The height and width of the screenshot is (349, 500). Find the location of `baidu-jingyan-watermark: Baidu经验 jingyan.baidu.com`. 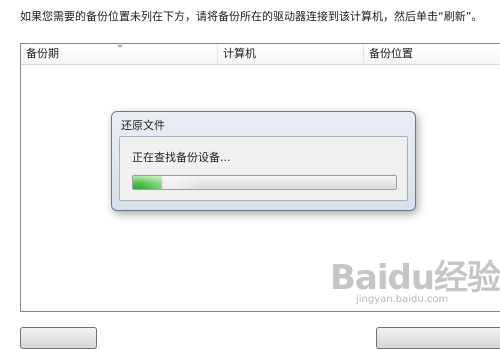

baidu-jingyan-watermark: Baidu经验 jingyan.baidu.com is located at coordinates (415, 289).